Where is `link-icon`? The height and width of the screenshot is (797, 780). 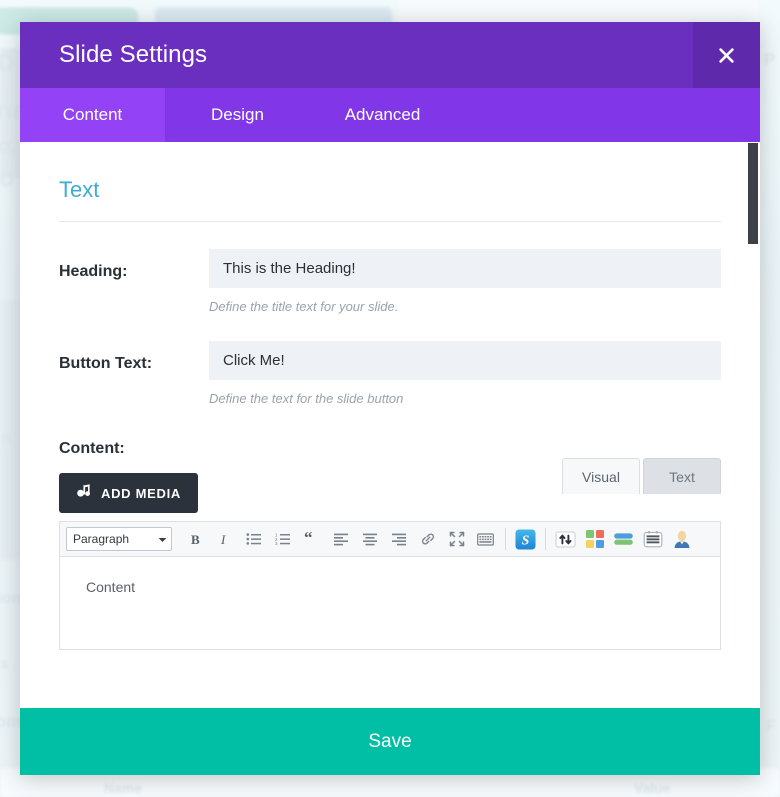 link-icon is located at coordinates (427, 539).